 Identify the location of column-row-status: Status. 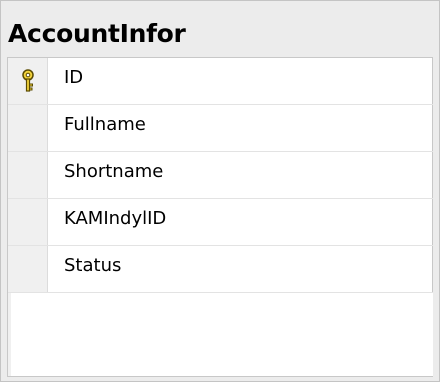
(220, 269).